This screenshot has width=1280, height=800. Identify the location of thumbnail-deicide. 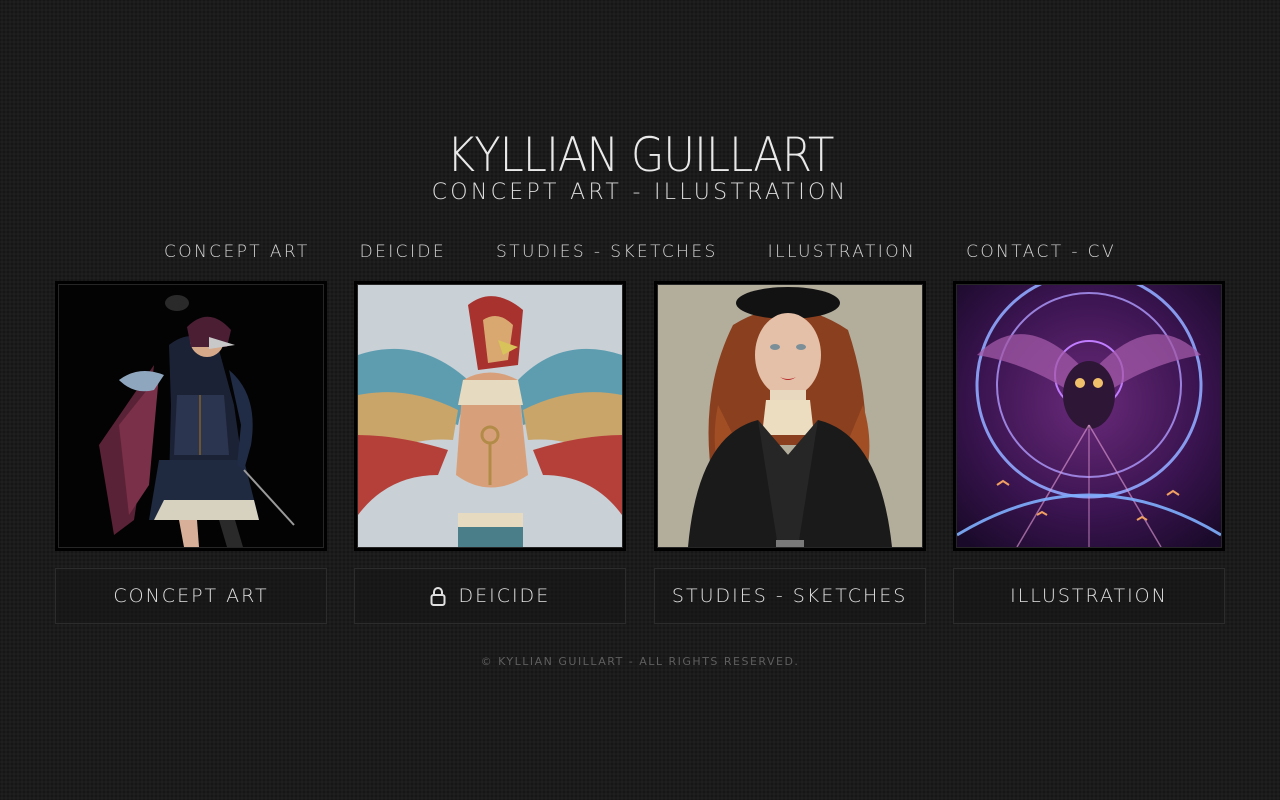
(490, 416).